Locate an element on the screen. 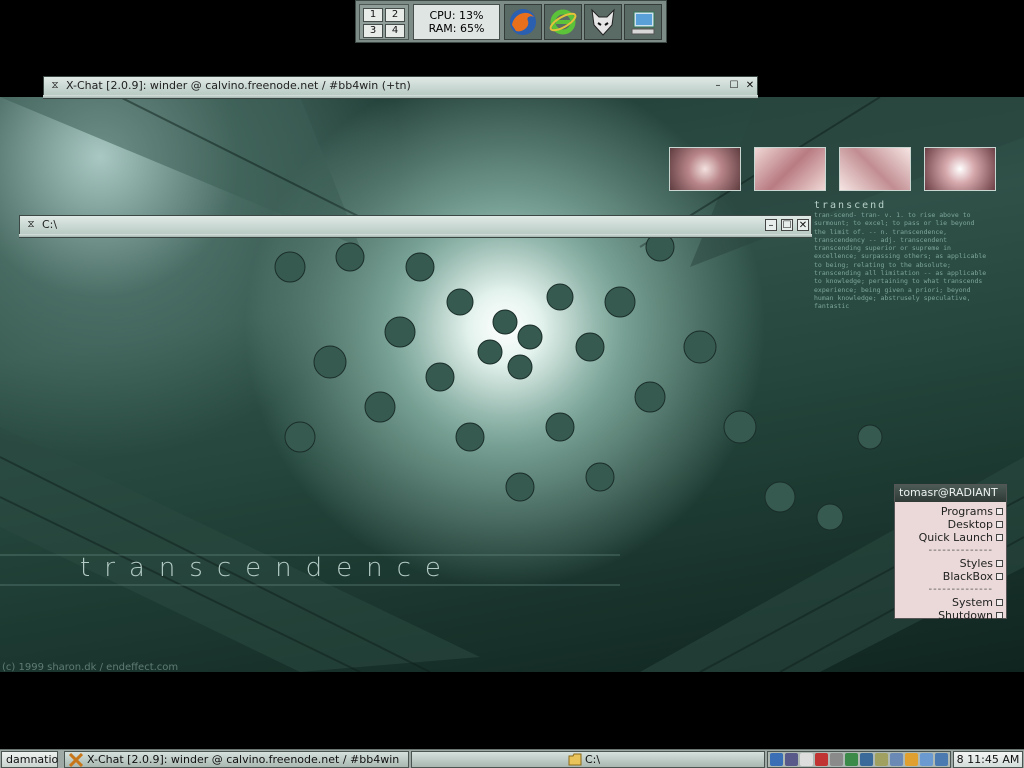  explorer-window-body is located at coordinates (415, 236).